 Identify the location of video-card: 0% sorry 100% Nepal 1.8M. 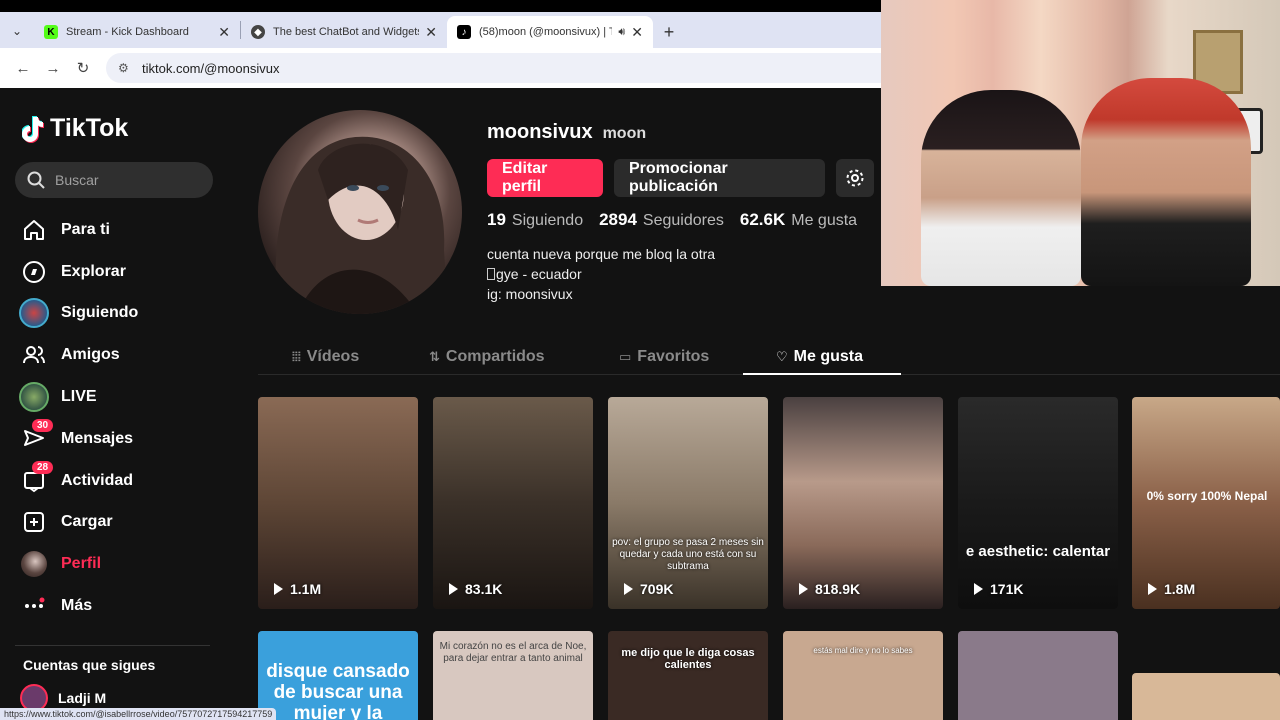
(1206, 503).